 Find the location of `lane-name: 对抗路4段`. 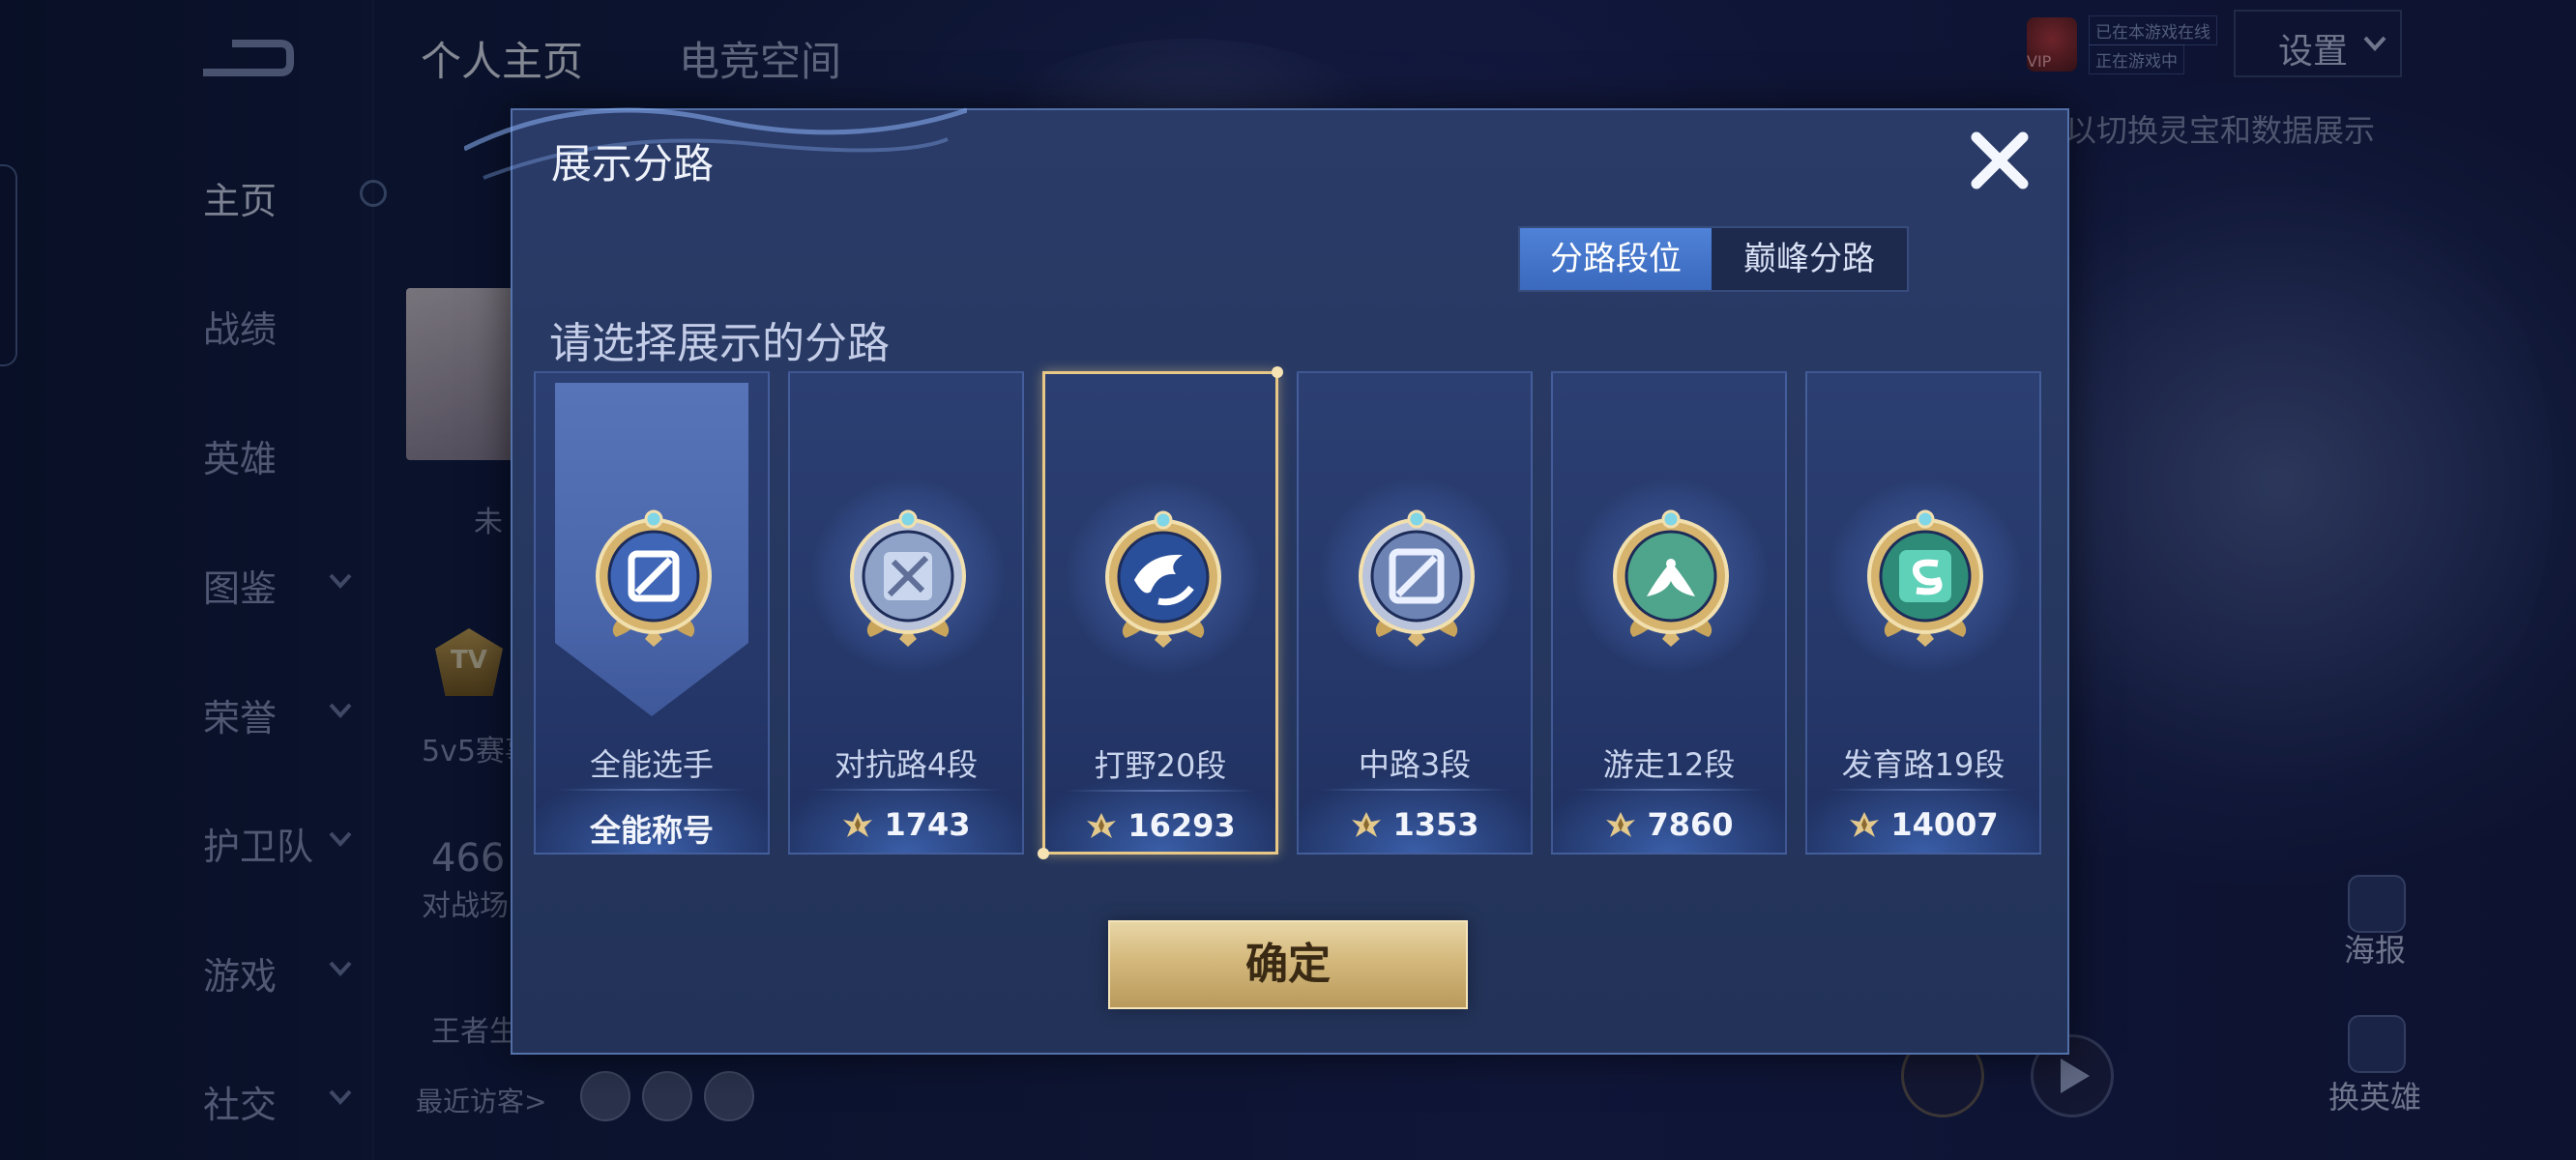

lane-name: 对抗路4段 is located at coordinates (906, 765).